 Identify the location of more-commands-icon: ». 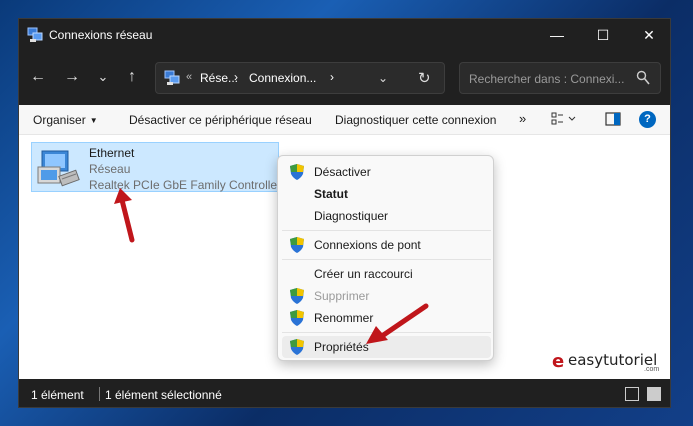
(522, 118).